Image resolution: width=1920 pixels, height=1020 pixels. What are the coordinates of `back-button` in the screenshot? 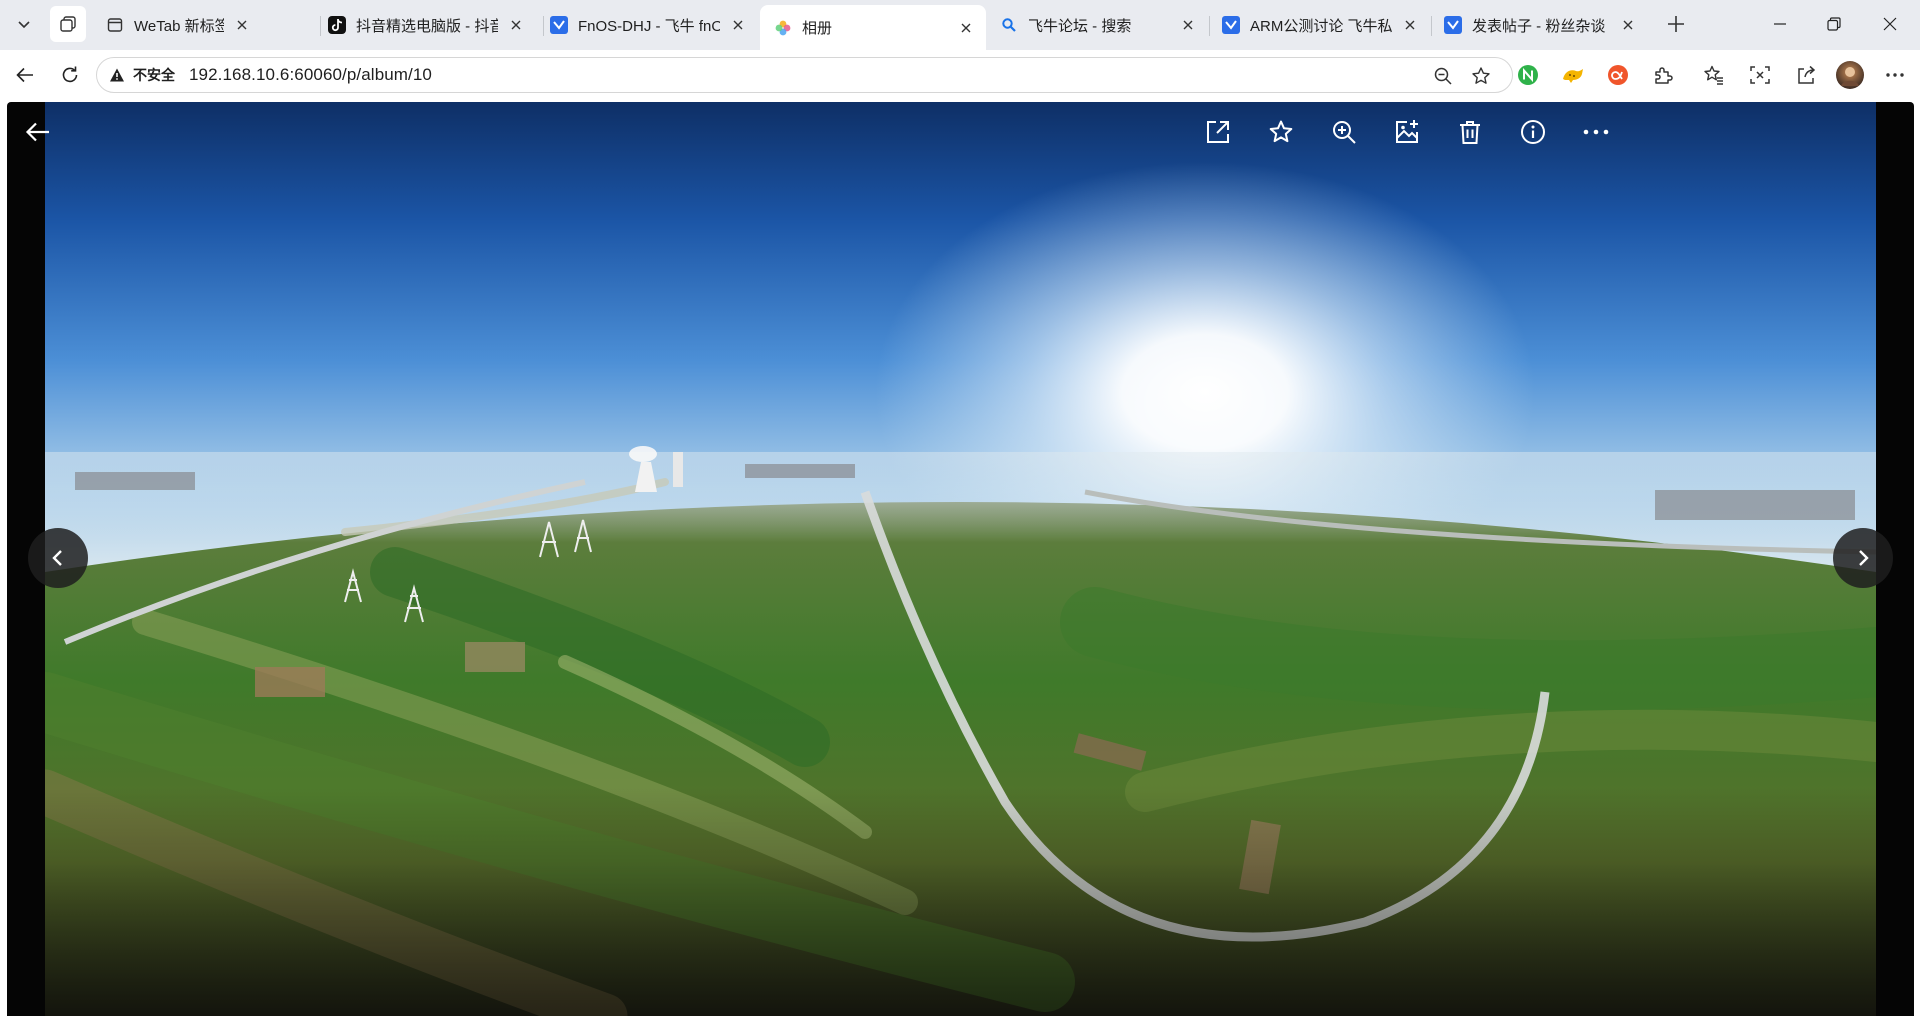 It's located at (25, 75).